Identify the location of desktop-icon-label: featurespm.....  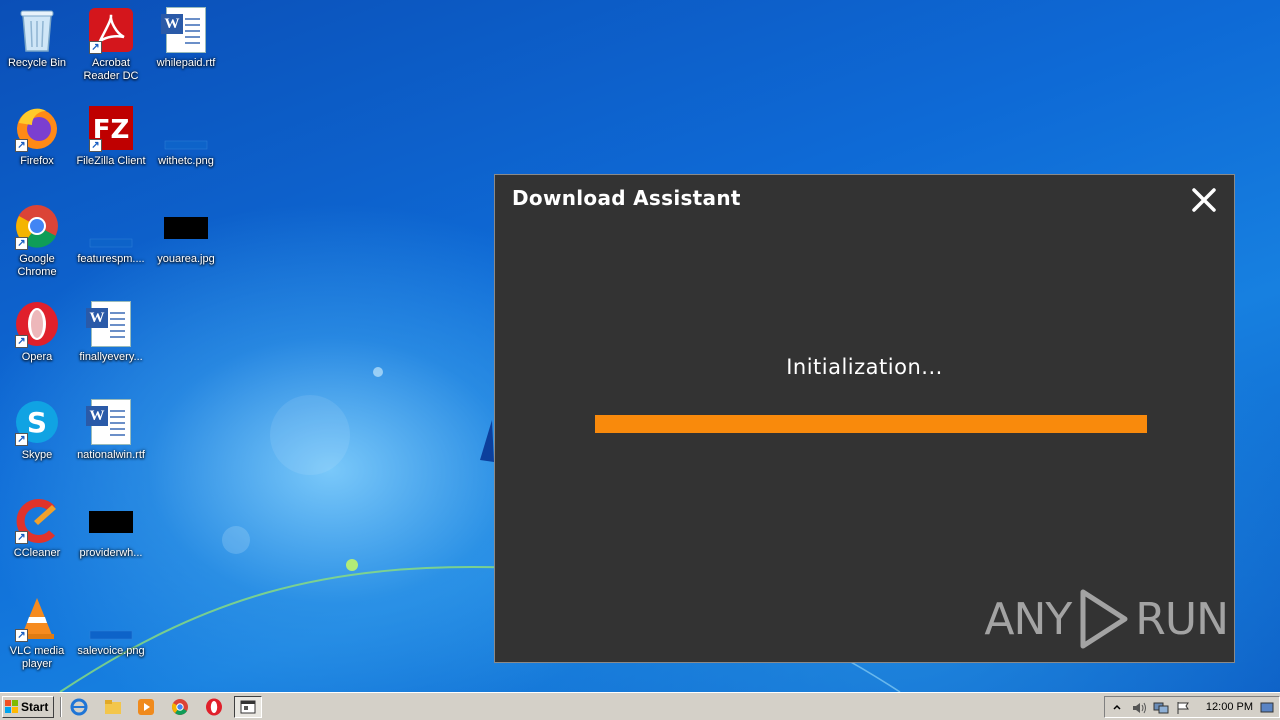
(111, 259).